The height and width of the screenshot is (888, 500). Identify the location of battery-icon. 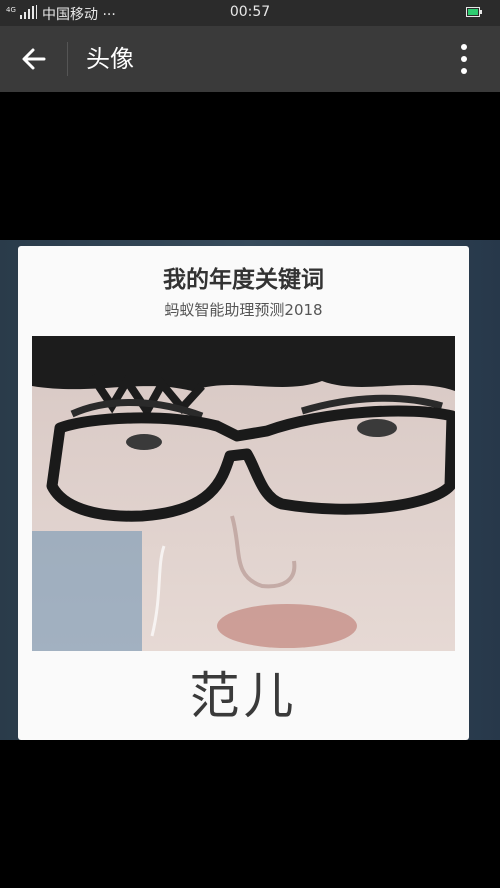
(474, 12).